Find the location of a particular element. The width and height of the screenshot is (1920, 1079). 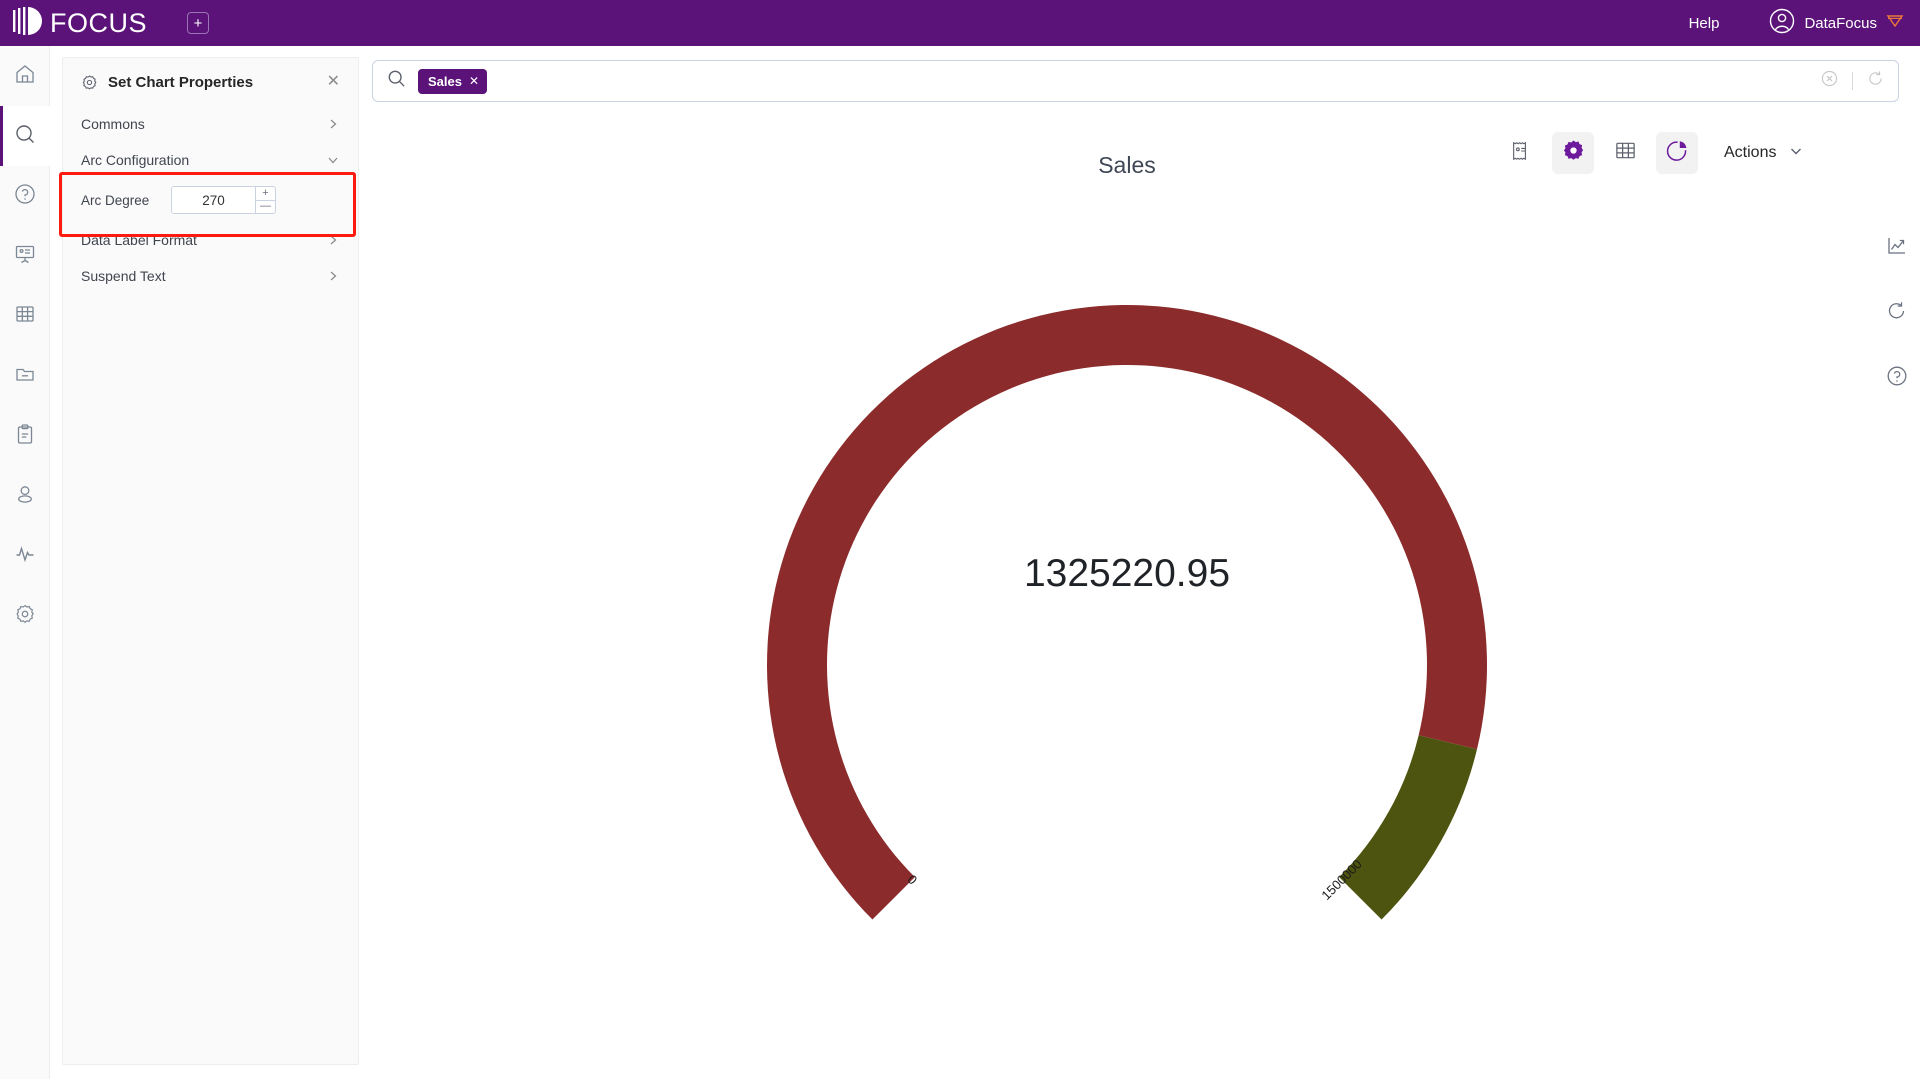

section-label: Commons is located at coordinates (113, 124).